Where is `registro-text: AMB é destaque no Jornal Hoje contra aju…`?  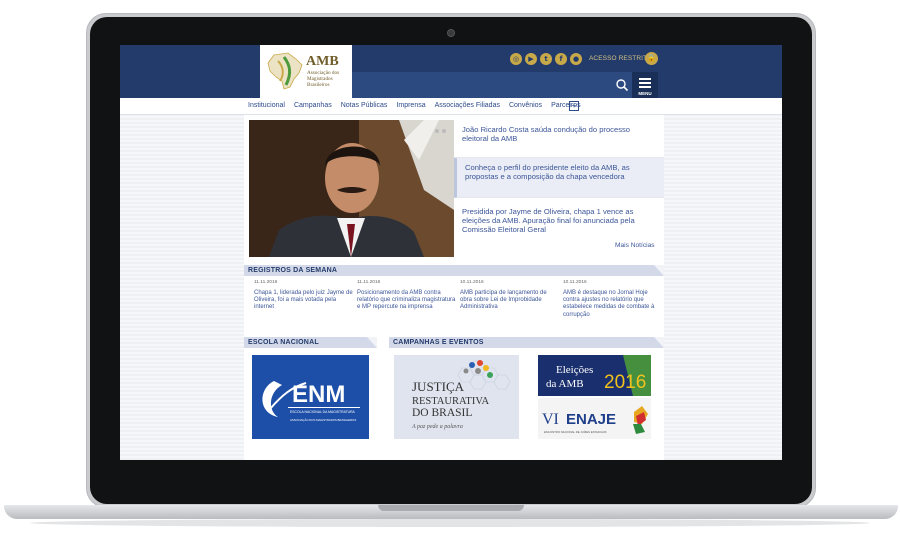 registro-text: AMB é destaque no Jornal Hoje contra aju… is located at coordinates (613, 304).